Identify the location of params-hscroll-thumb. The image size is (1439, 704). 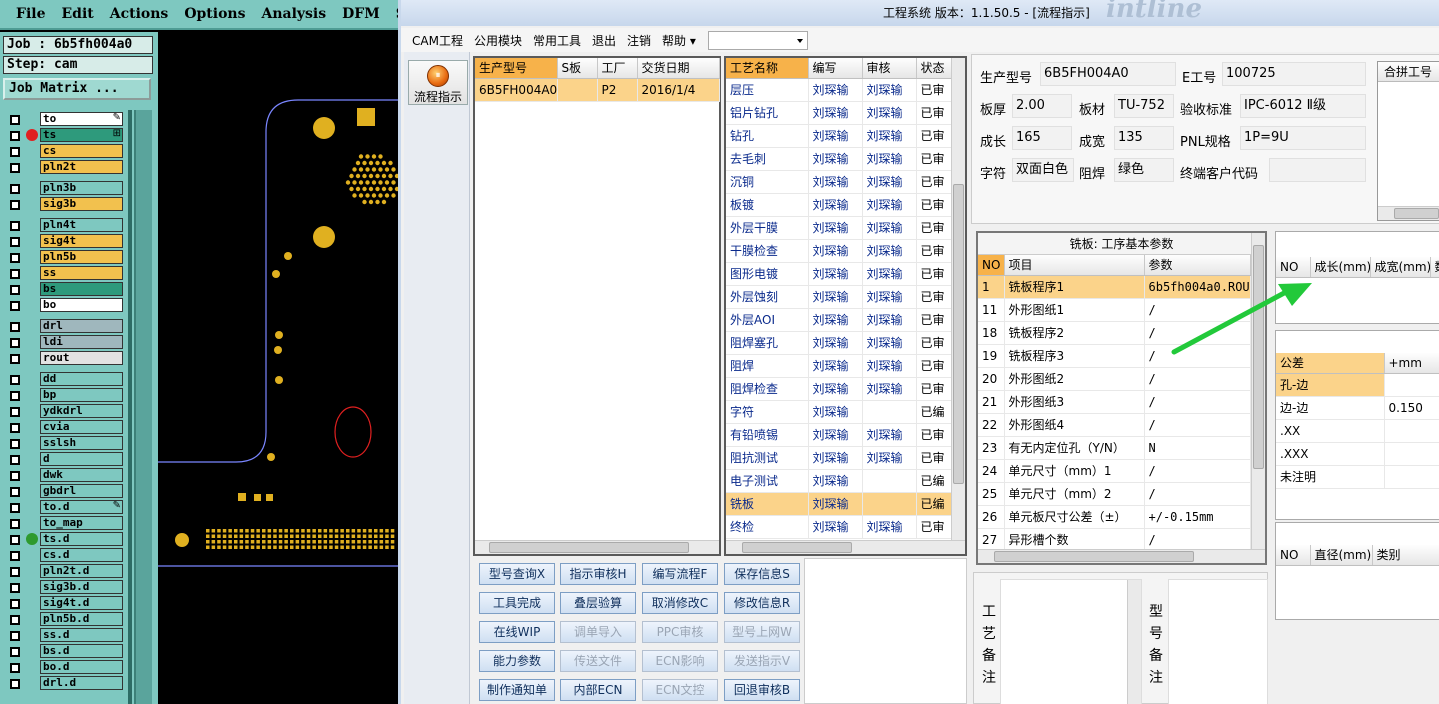
(1094, 556).